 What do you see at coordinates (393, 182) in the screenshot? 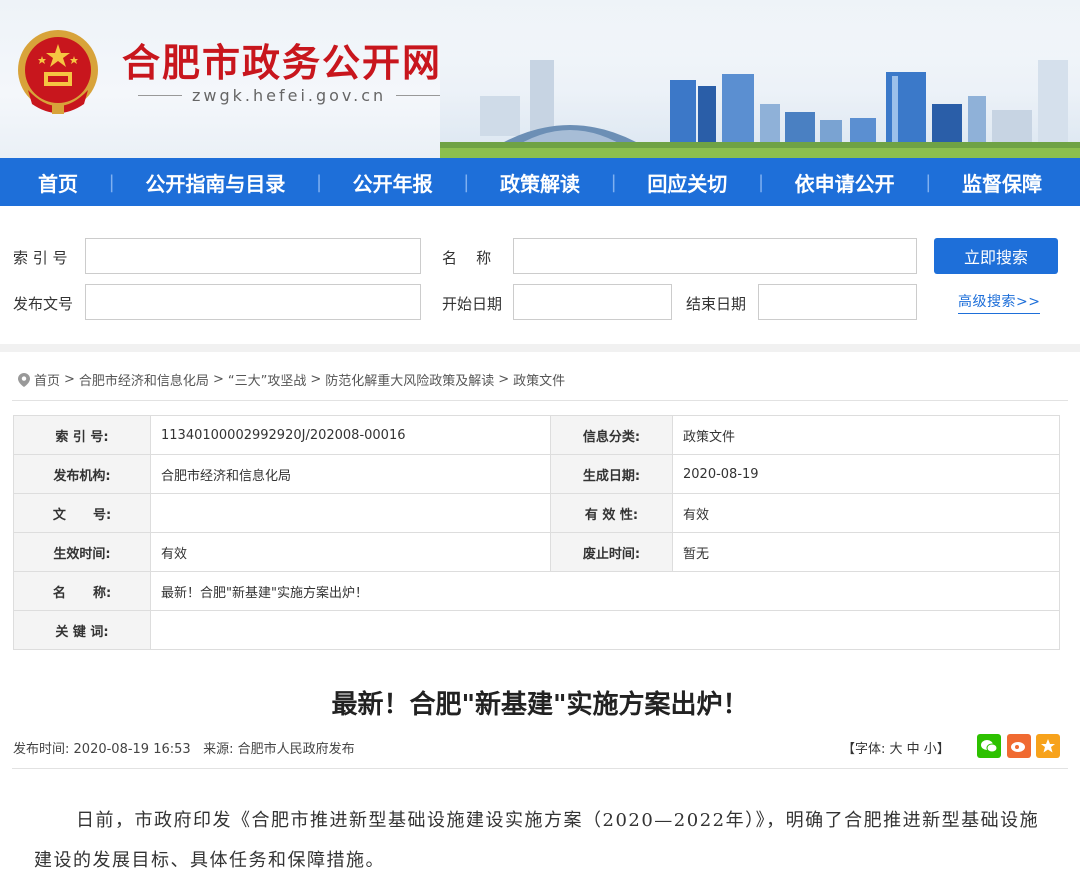
I see `nav-annual-report: 公开年报` at bounding box center [393, 182].